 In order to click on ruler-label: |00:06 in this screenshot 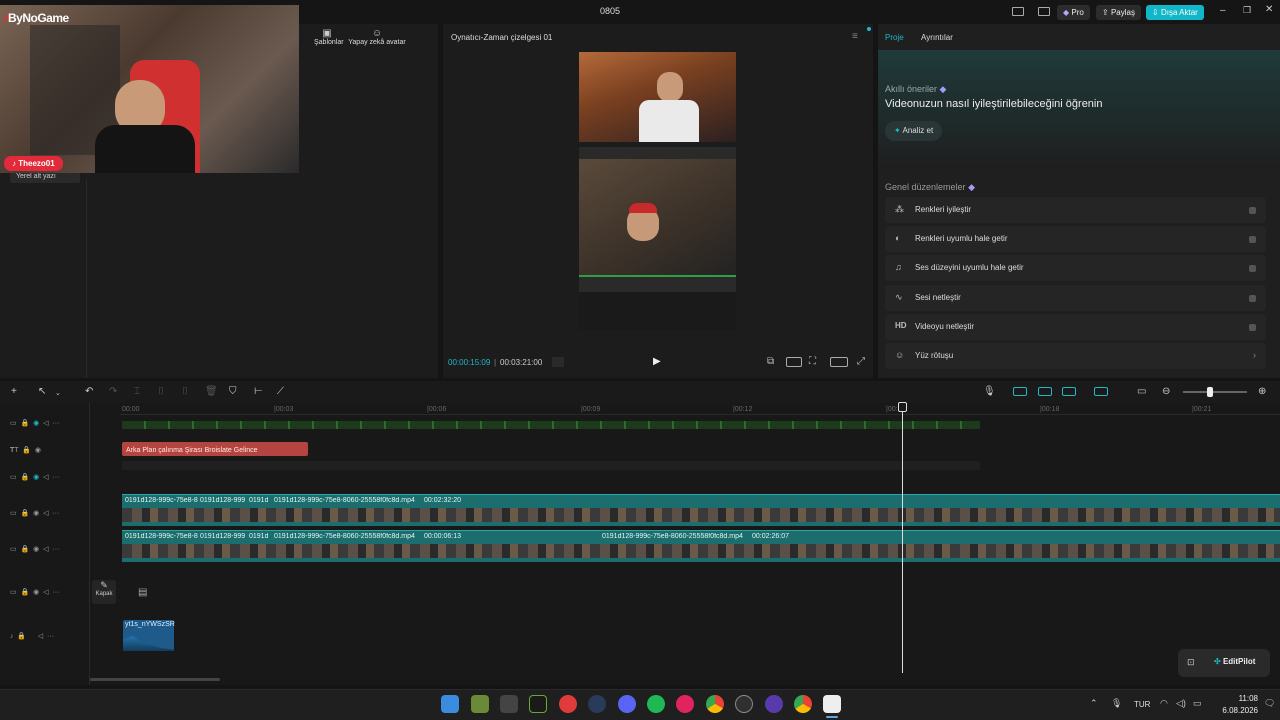, I will do `click(437, 409)`.